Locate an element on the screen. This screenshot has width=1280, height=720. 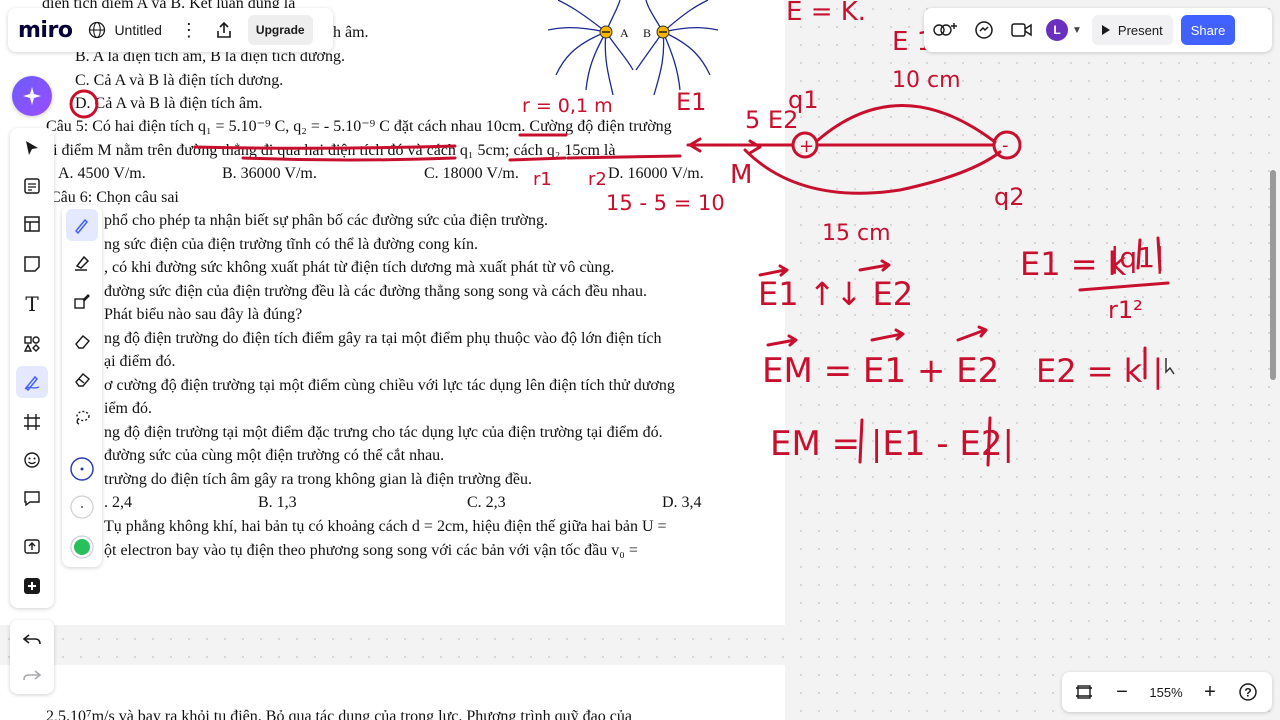
doc-answer: A. 4500 V/m. is located at coordinates (102, 173).